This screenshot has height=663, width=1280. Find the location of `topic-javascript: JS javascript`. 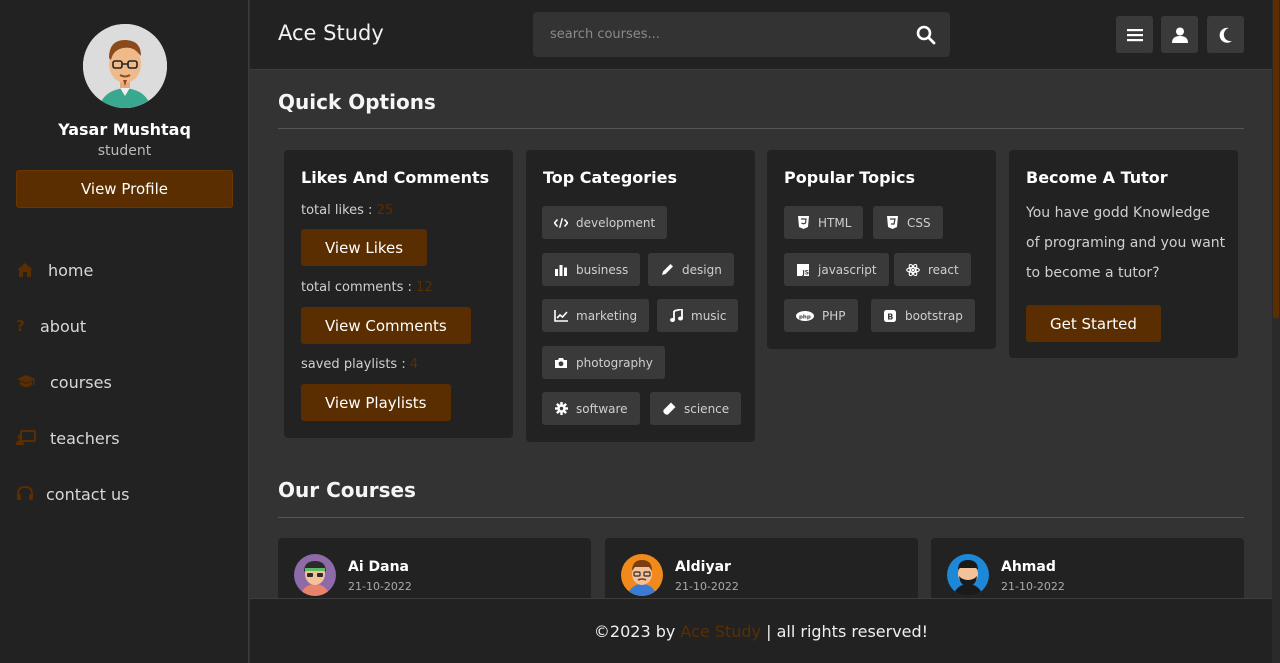

topic-javascript: JS javascript is located at coordinates (836, 269).